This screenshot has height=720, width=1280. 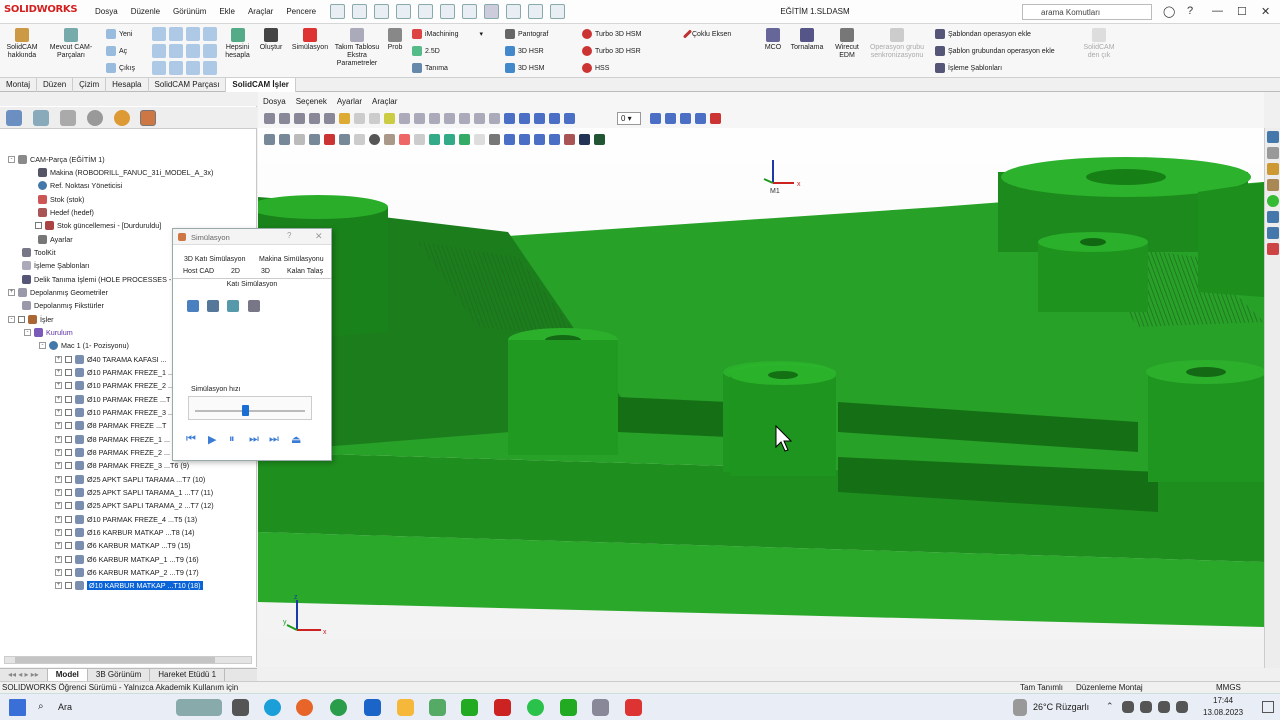 I want to click on tab-cizim: Çizim, so click(x=90, y=85).